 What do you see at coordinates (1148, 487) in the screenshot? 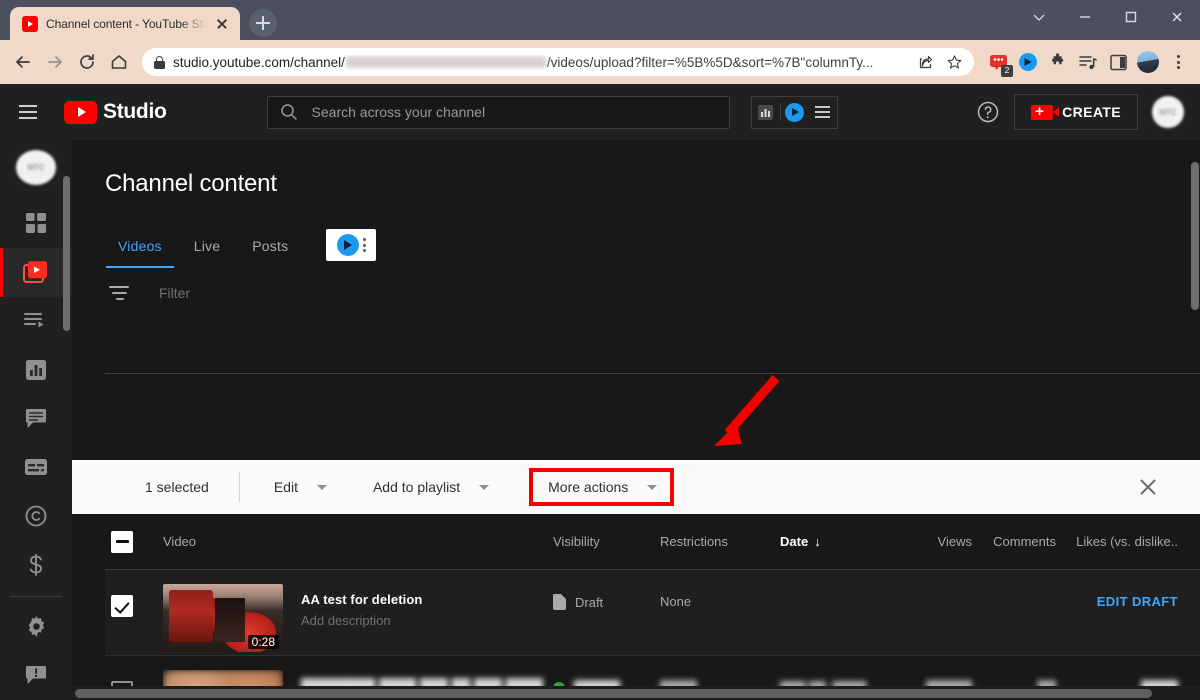
I see `close-selection-icon` at bounding box center [1148, 487].